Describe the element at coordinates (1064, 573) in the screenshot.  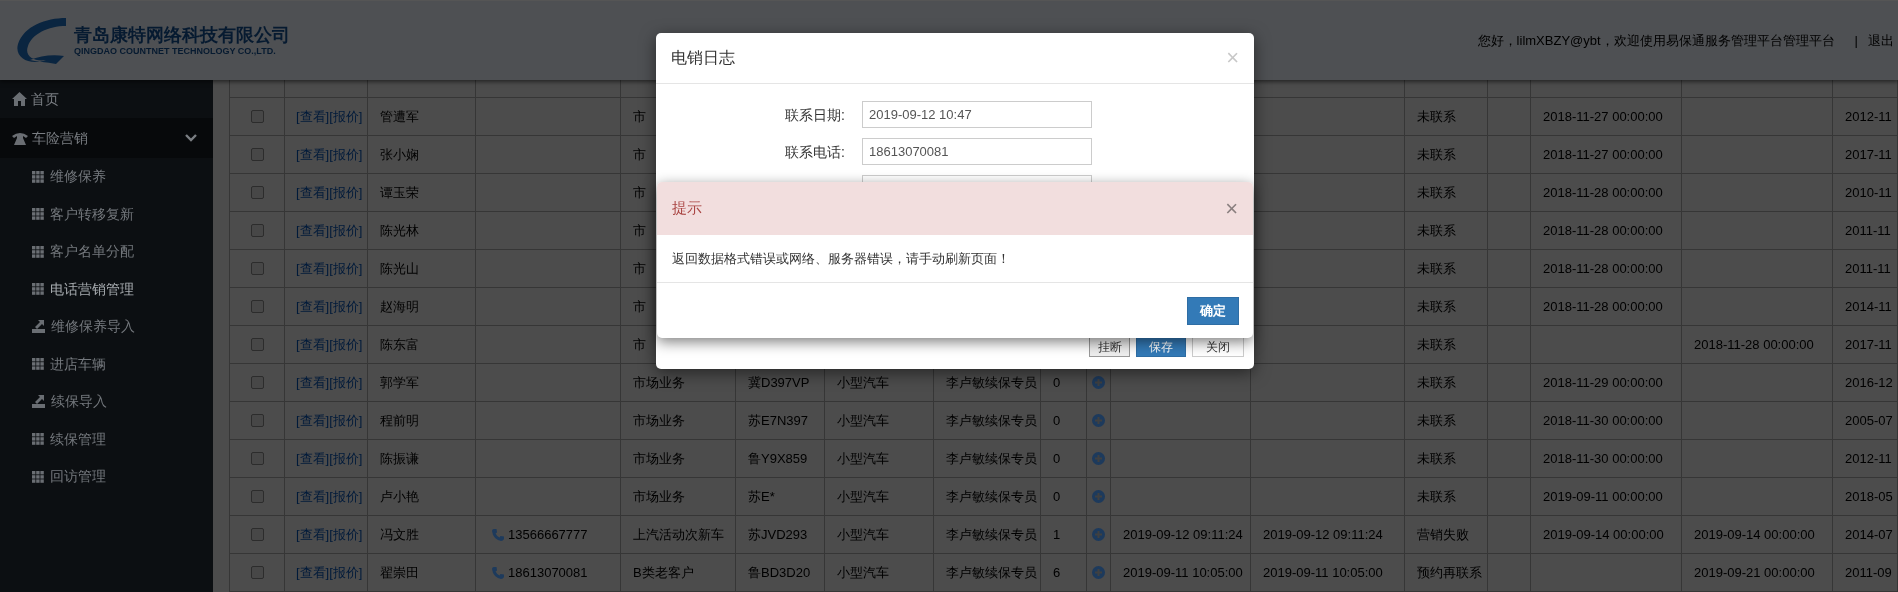
I see `table-cell: 6` at that location.